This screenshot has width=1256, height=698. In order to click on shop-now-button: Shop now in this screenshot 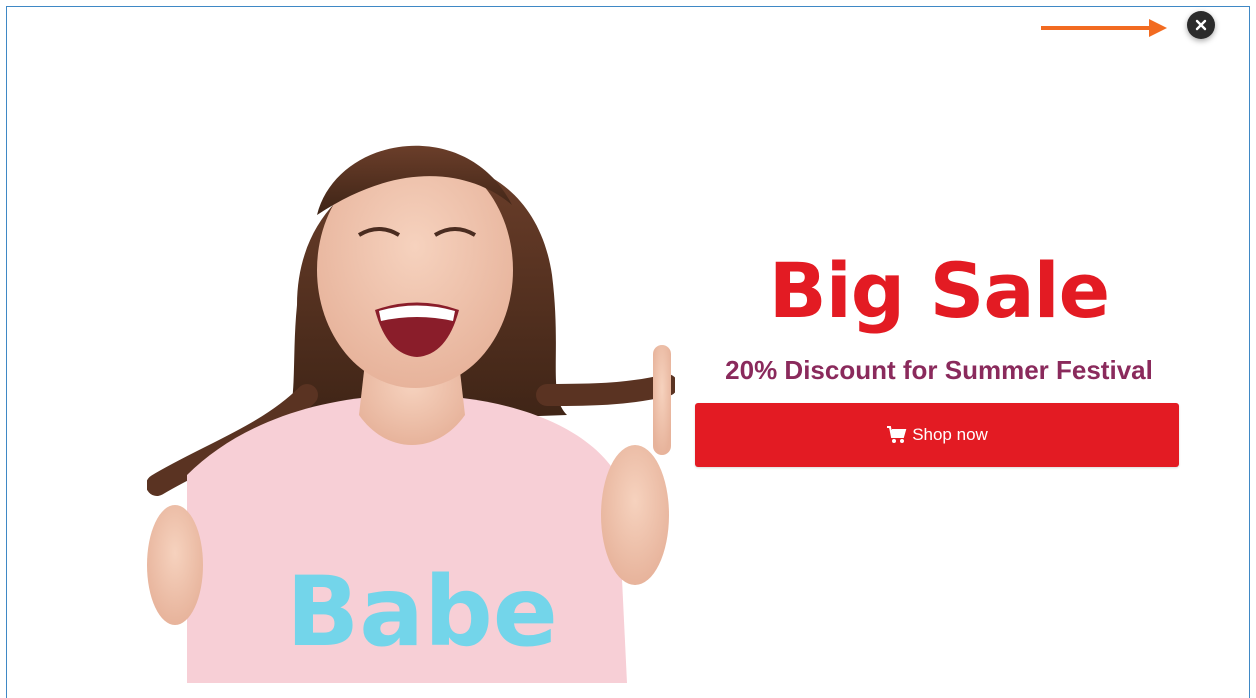, I will do `click(937, 435)`.